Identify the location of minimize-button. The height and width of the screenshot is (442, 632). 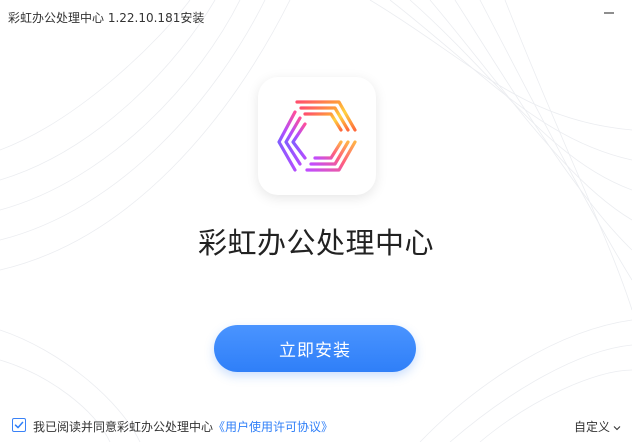
(609, 13).